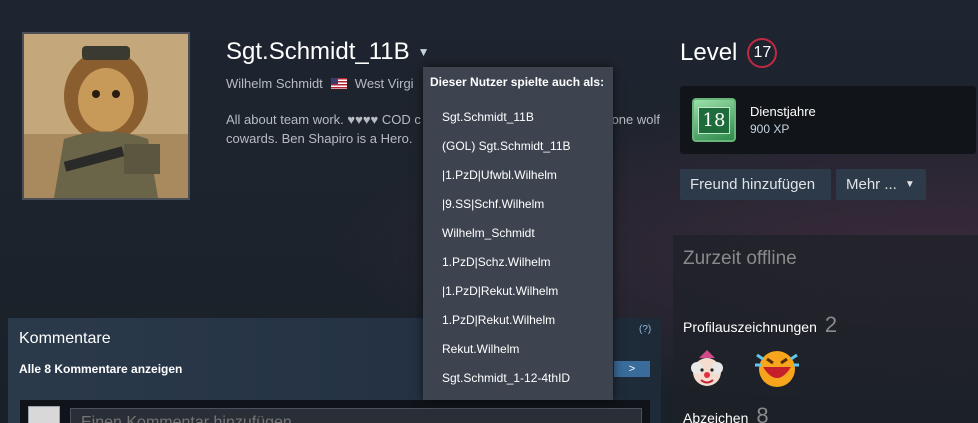 This screenshot has height=423, width=978. I want to click on alias-item: |1.PzD|Rekut.Wilhelm, so click(518, 291).